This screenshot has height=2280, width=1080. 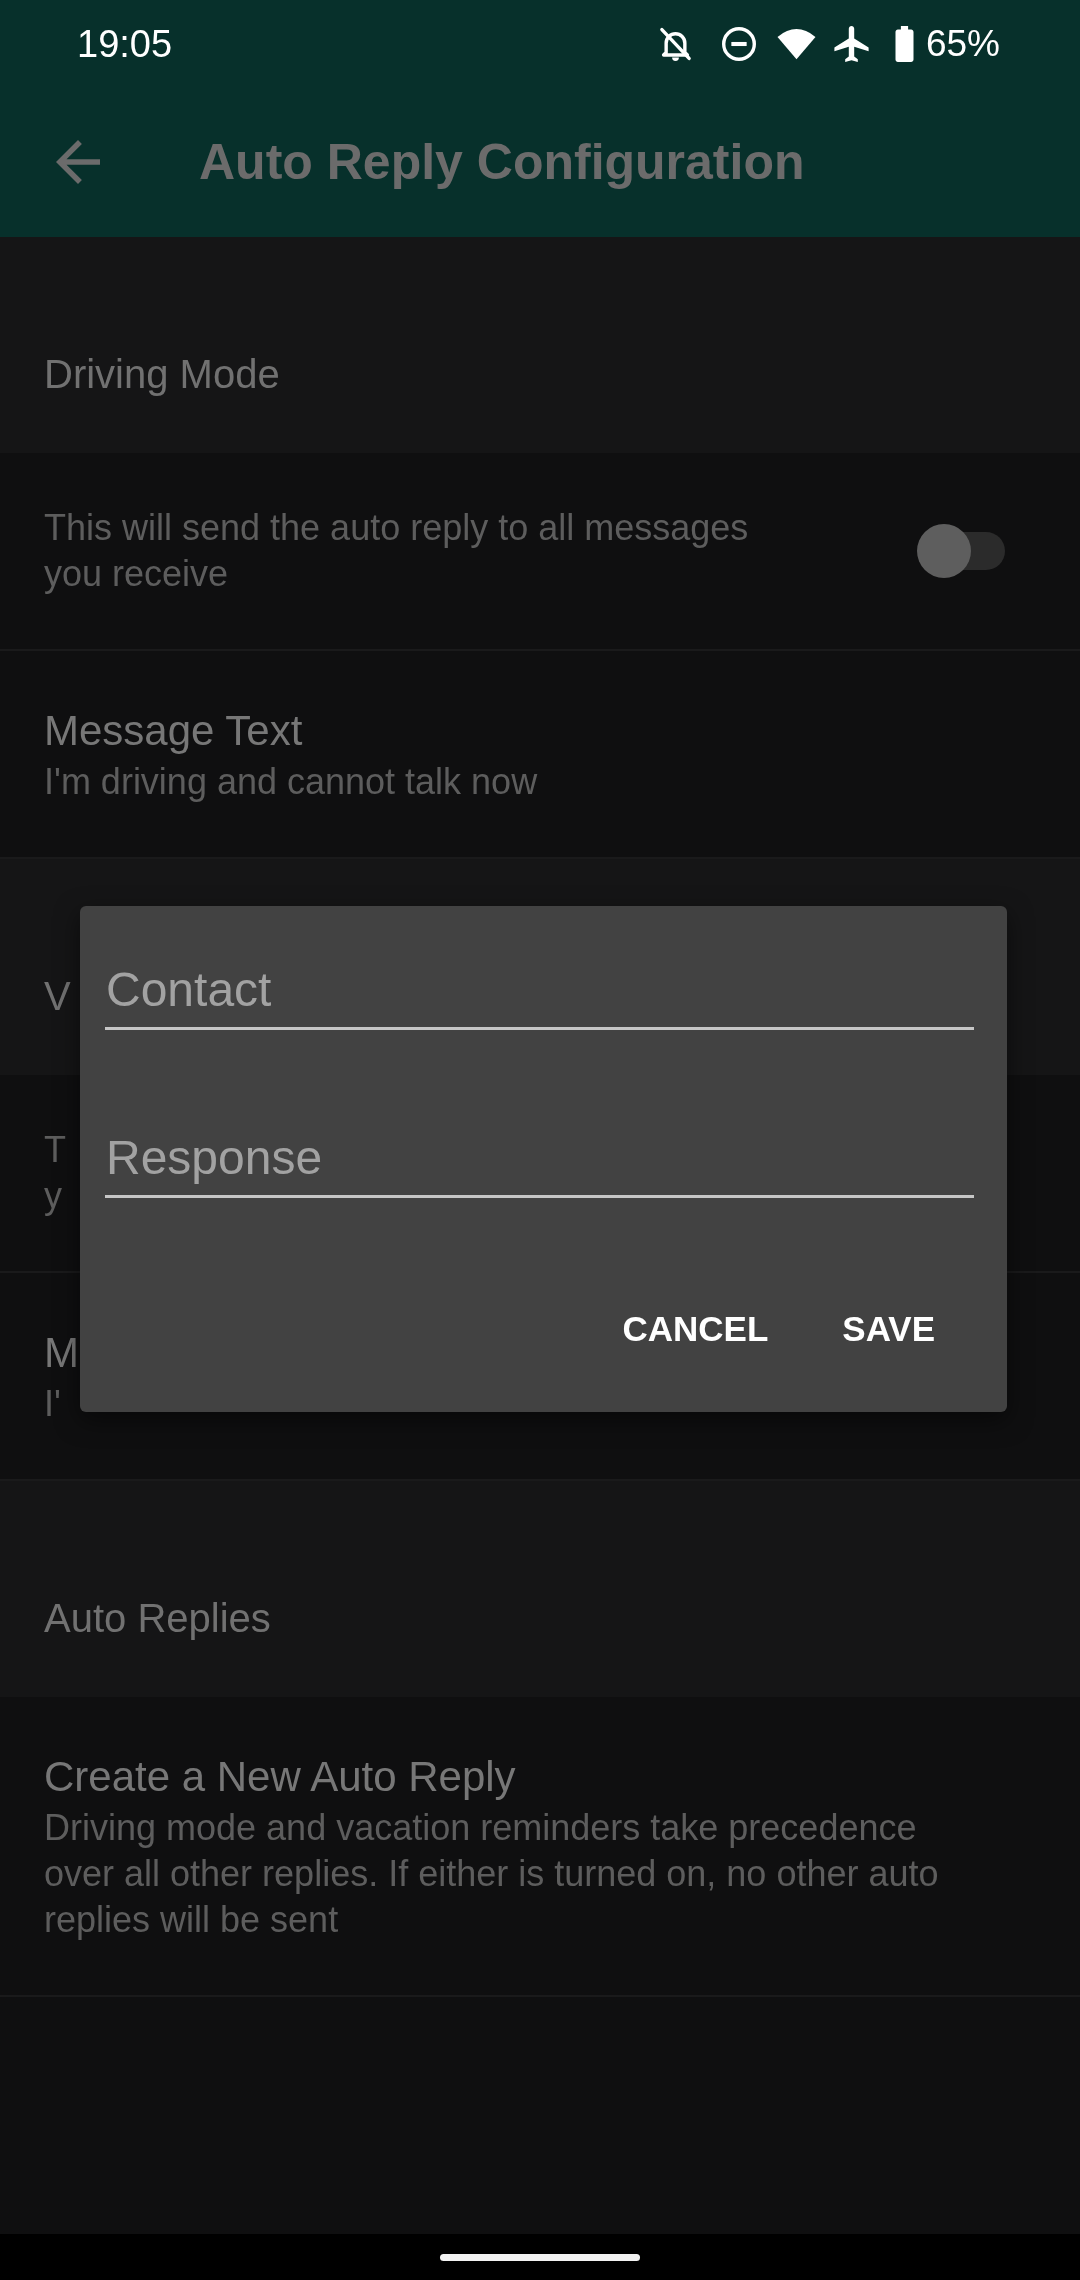 What do you see at coordinates (57, 996) in the screenshot?
I see `category-title: V` at bounding box center [57, 996].